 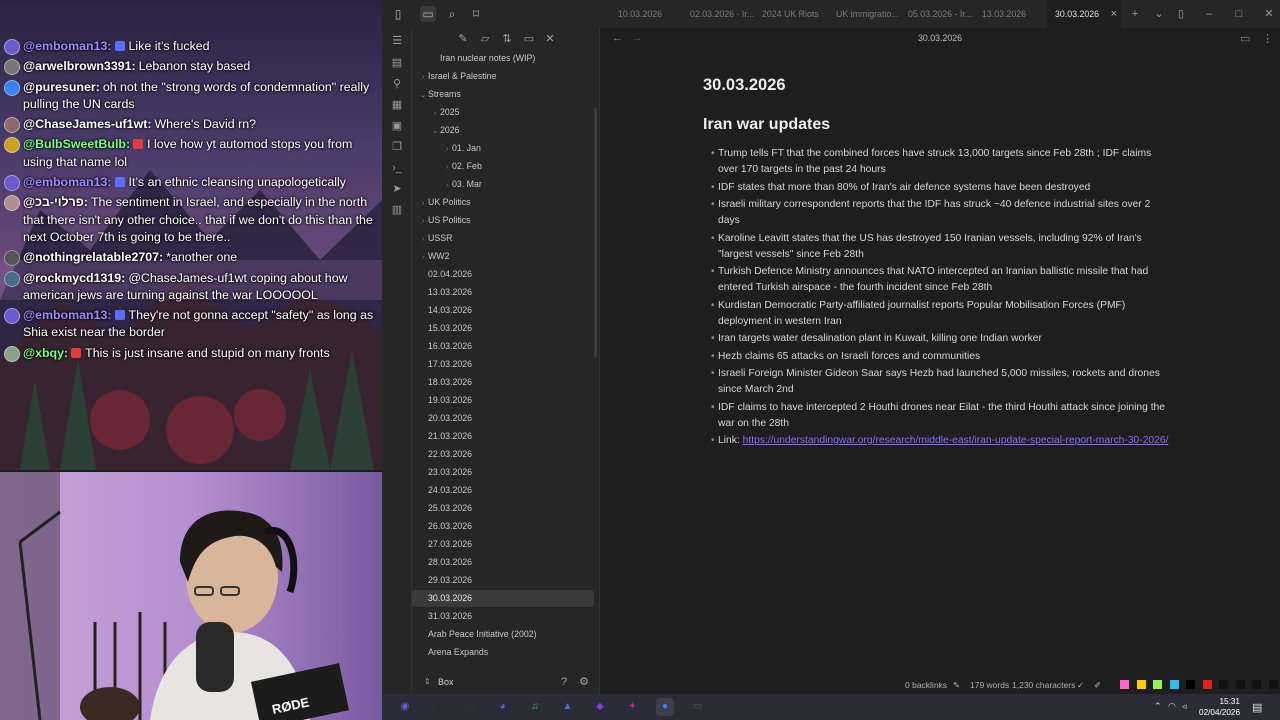 What do you see at coordinates (503, 148) in the screenshot?
I see `tree-folder: › 01. Jan` at bounding box center [503, 148].